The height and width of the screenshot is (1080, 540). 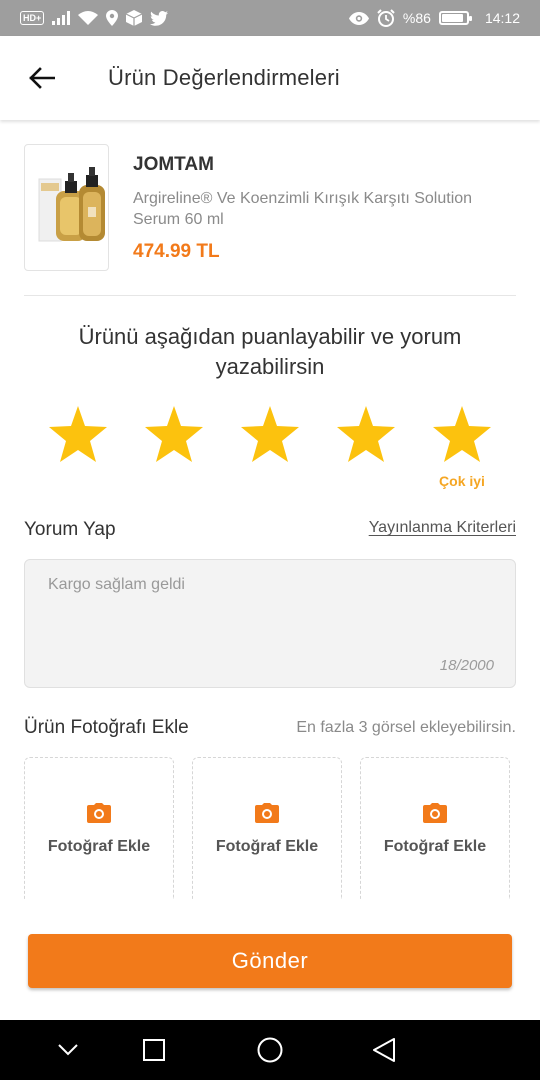 I want to click on star-4-icon, so click(x=366, y=434).